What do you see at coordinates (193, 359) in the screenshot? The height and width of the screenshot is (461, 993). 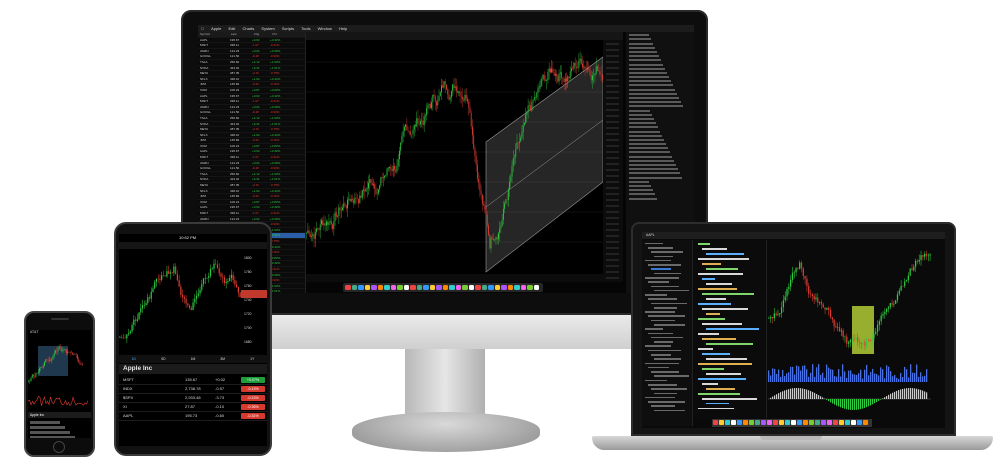 I see `time-range-tab: 1M` at bounding box center [193, 359].